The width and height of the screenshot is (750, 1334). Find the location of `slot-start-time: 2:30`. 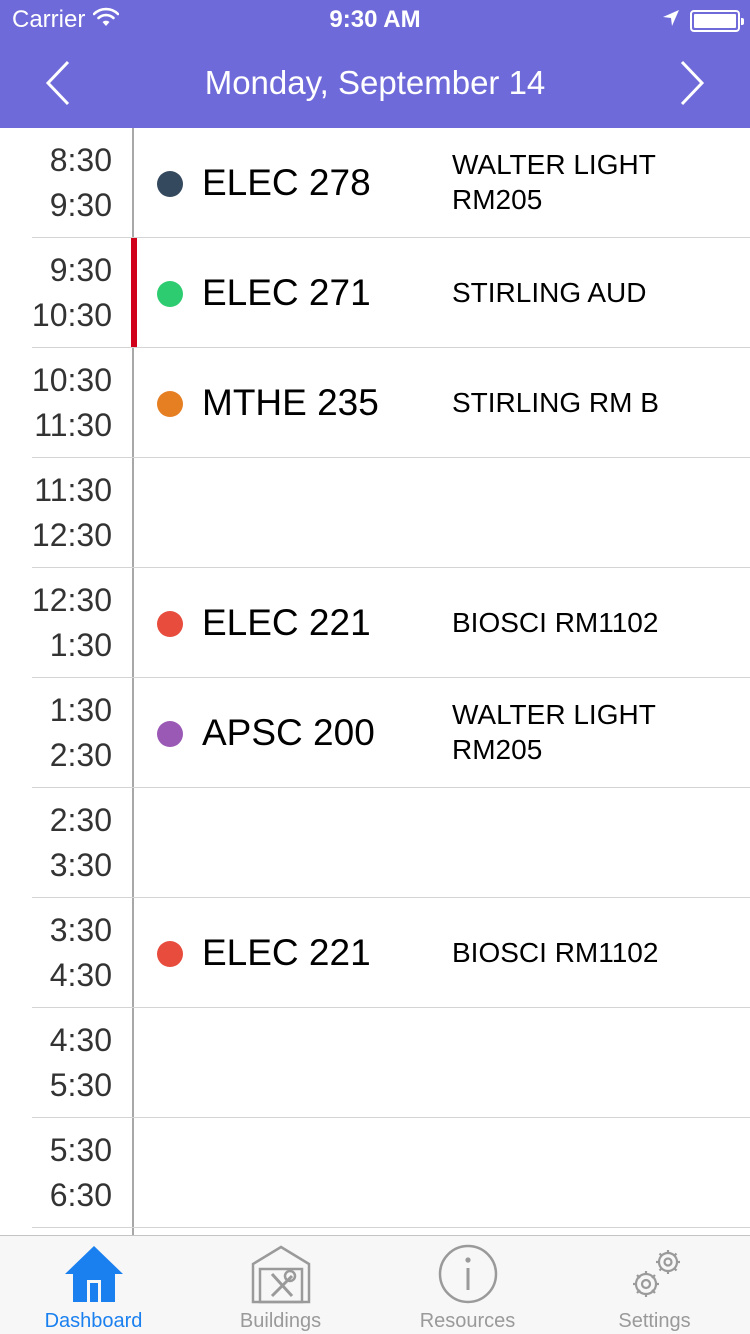

slot-start-time: 2:30 is located at coordinates (80, 820).